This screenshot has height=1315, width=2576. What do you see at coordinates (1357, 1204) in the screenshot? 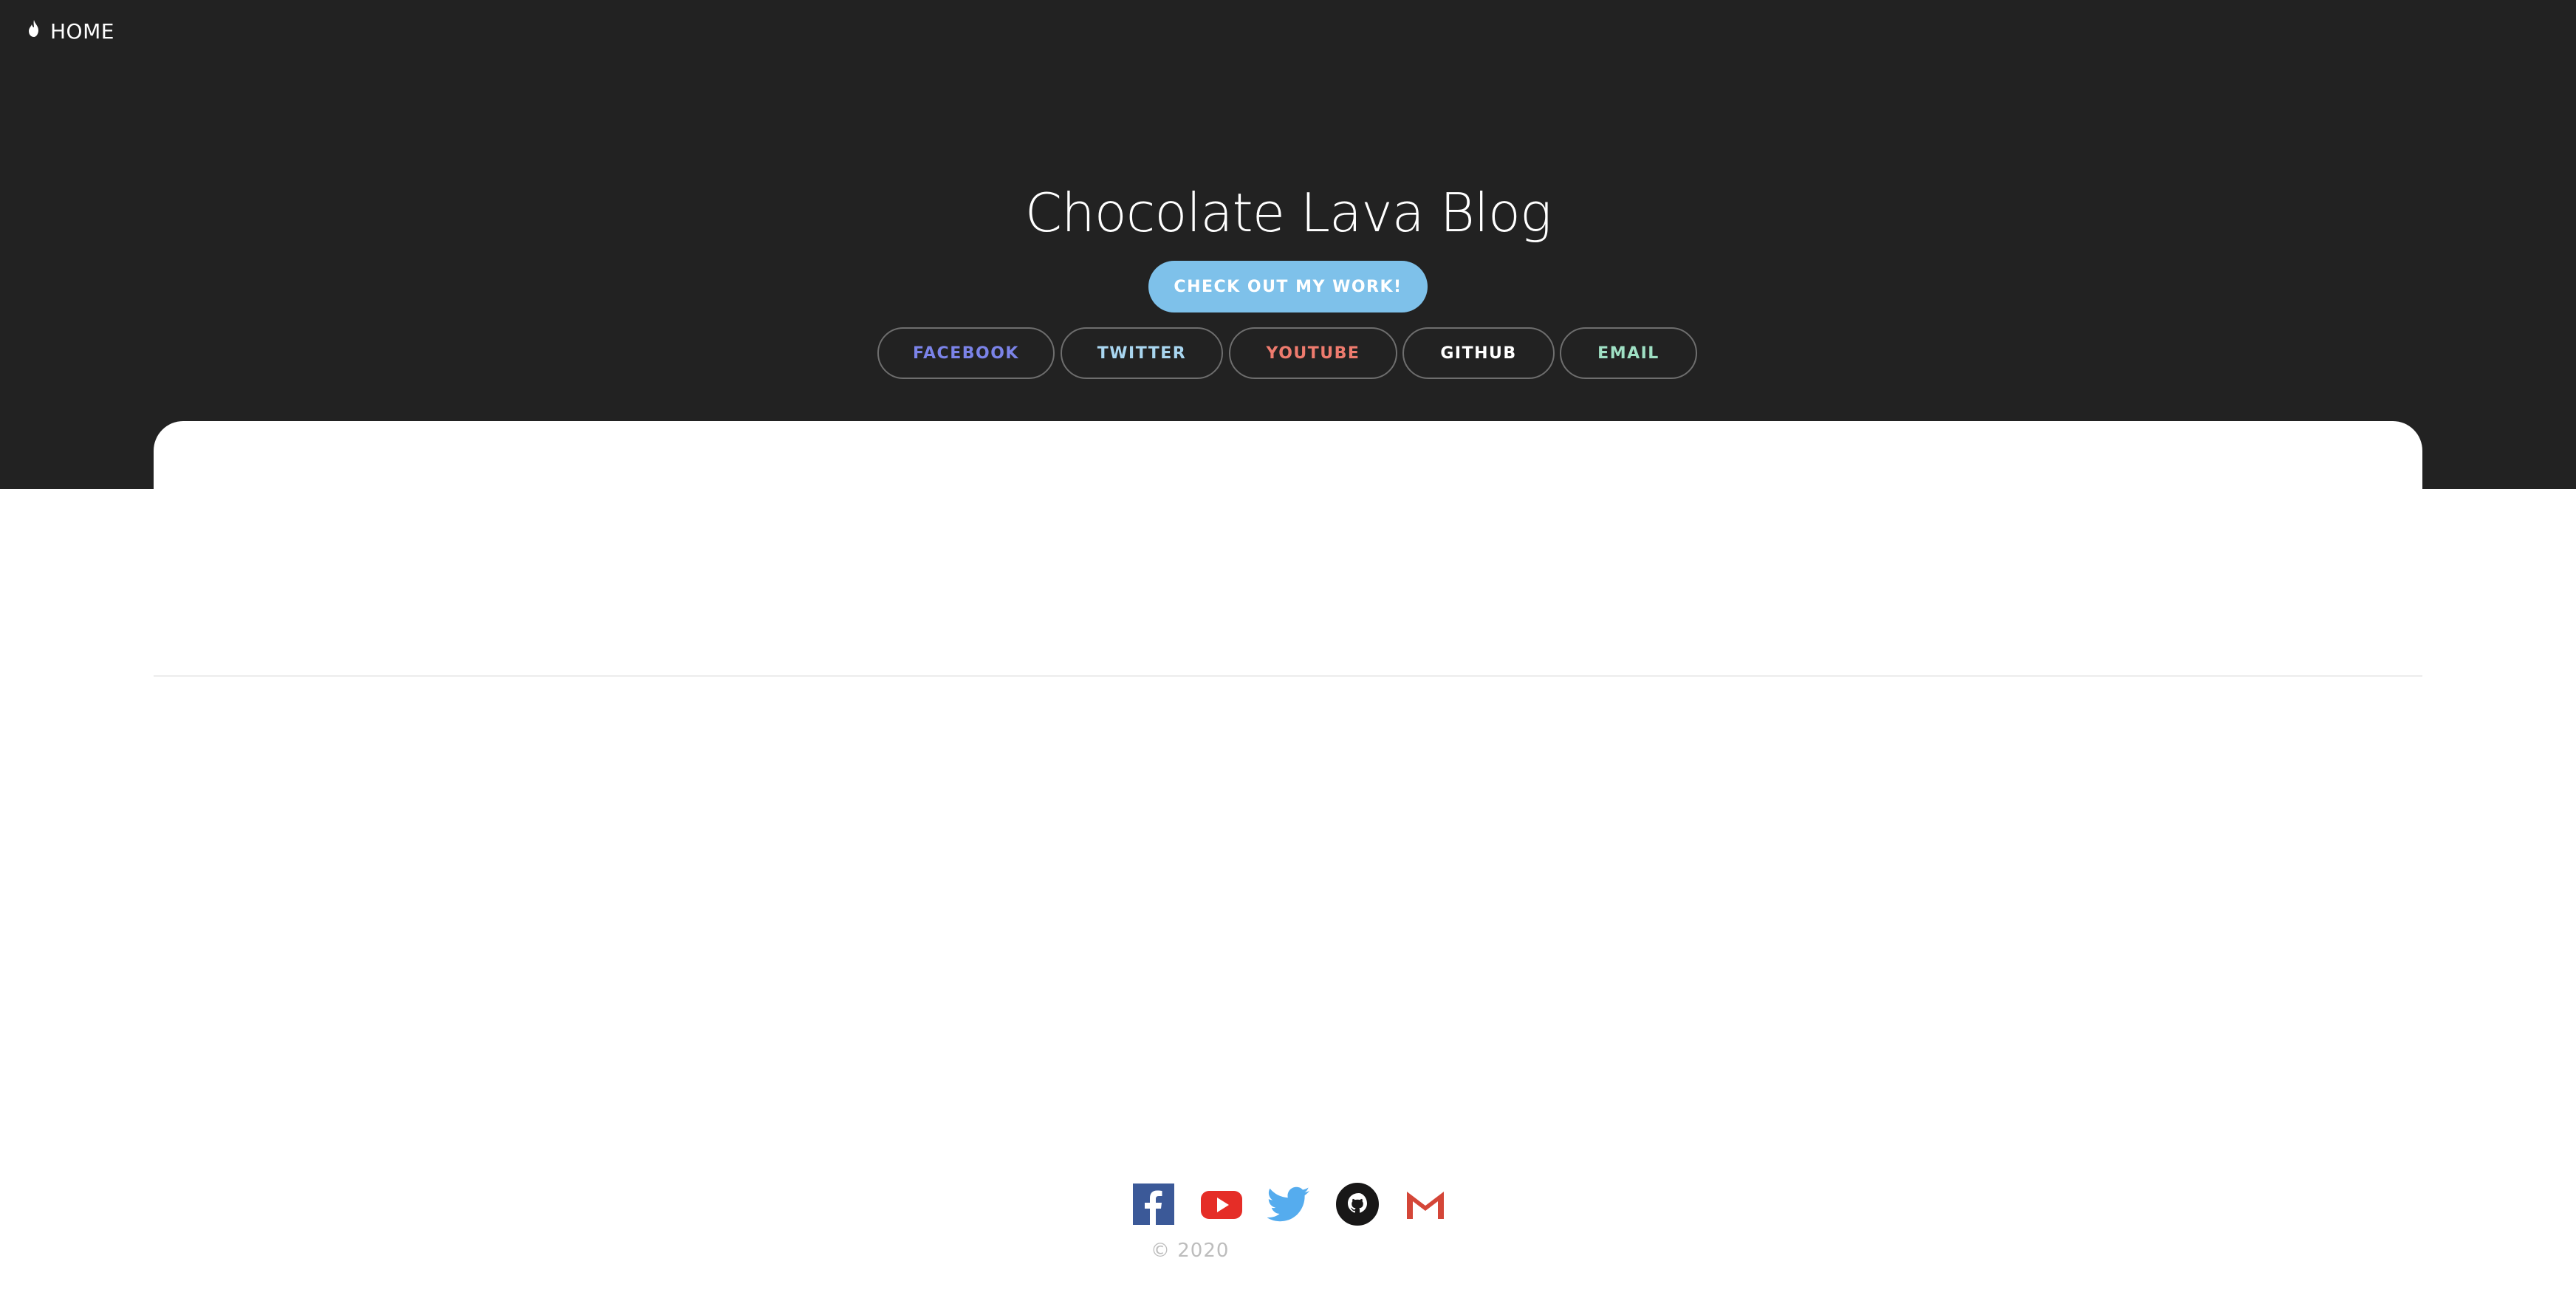
I see `github-icon` at bounding box center [1357, 1204].